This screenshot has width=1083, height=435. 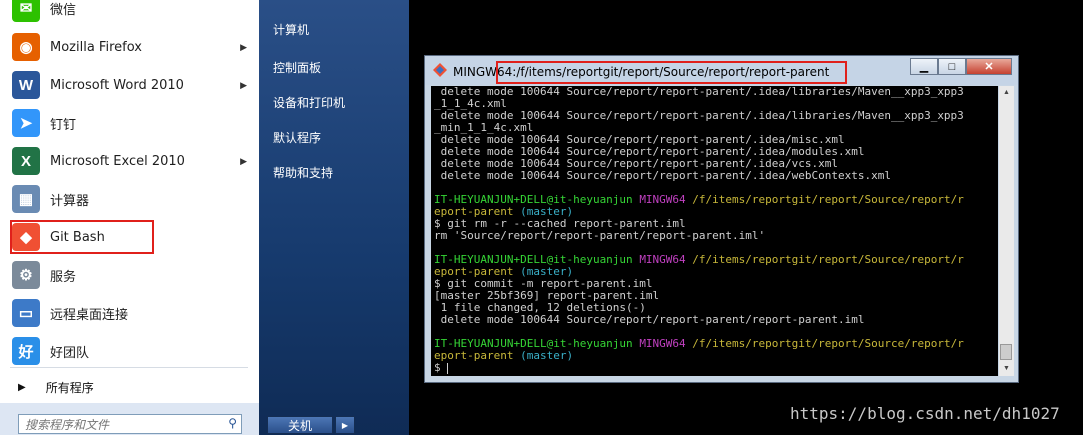 I want to click on haotuandui-icon: 好, so click(x=26, y=351).